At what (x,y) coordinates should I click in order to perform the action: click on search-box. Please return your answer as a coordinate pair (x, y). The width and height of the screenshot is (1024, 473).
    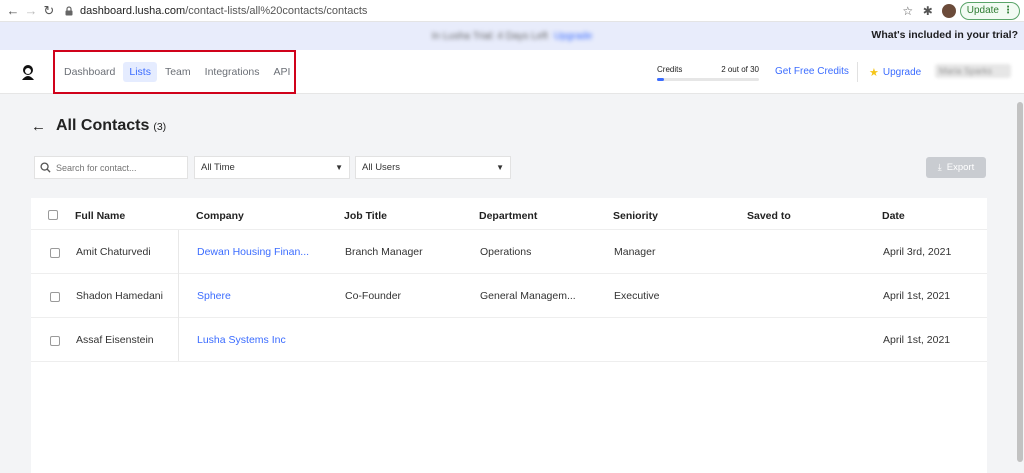
    Looking at the image, I should click on (111, 167).